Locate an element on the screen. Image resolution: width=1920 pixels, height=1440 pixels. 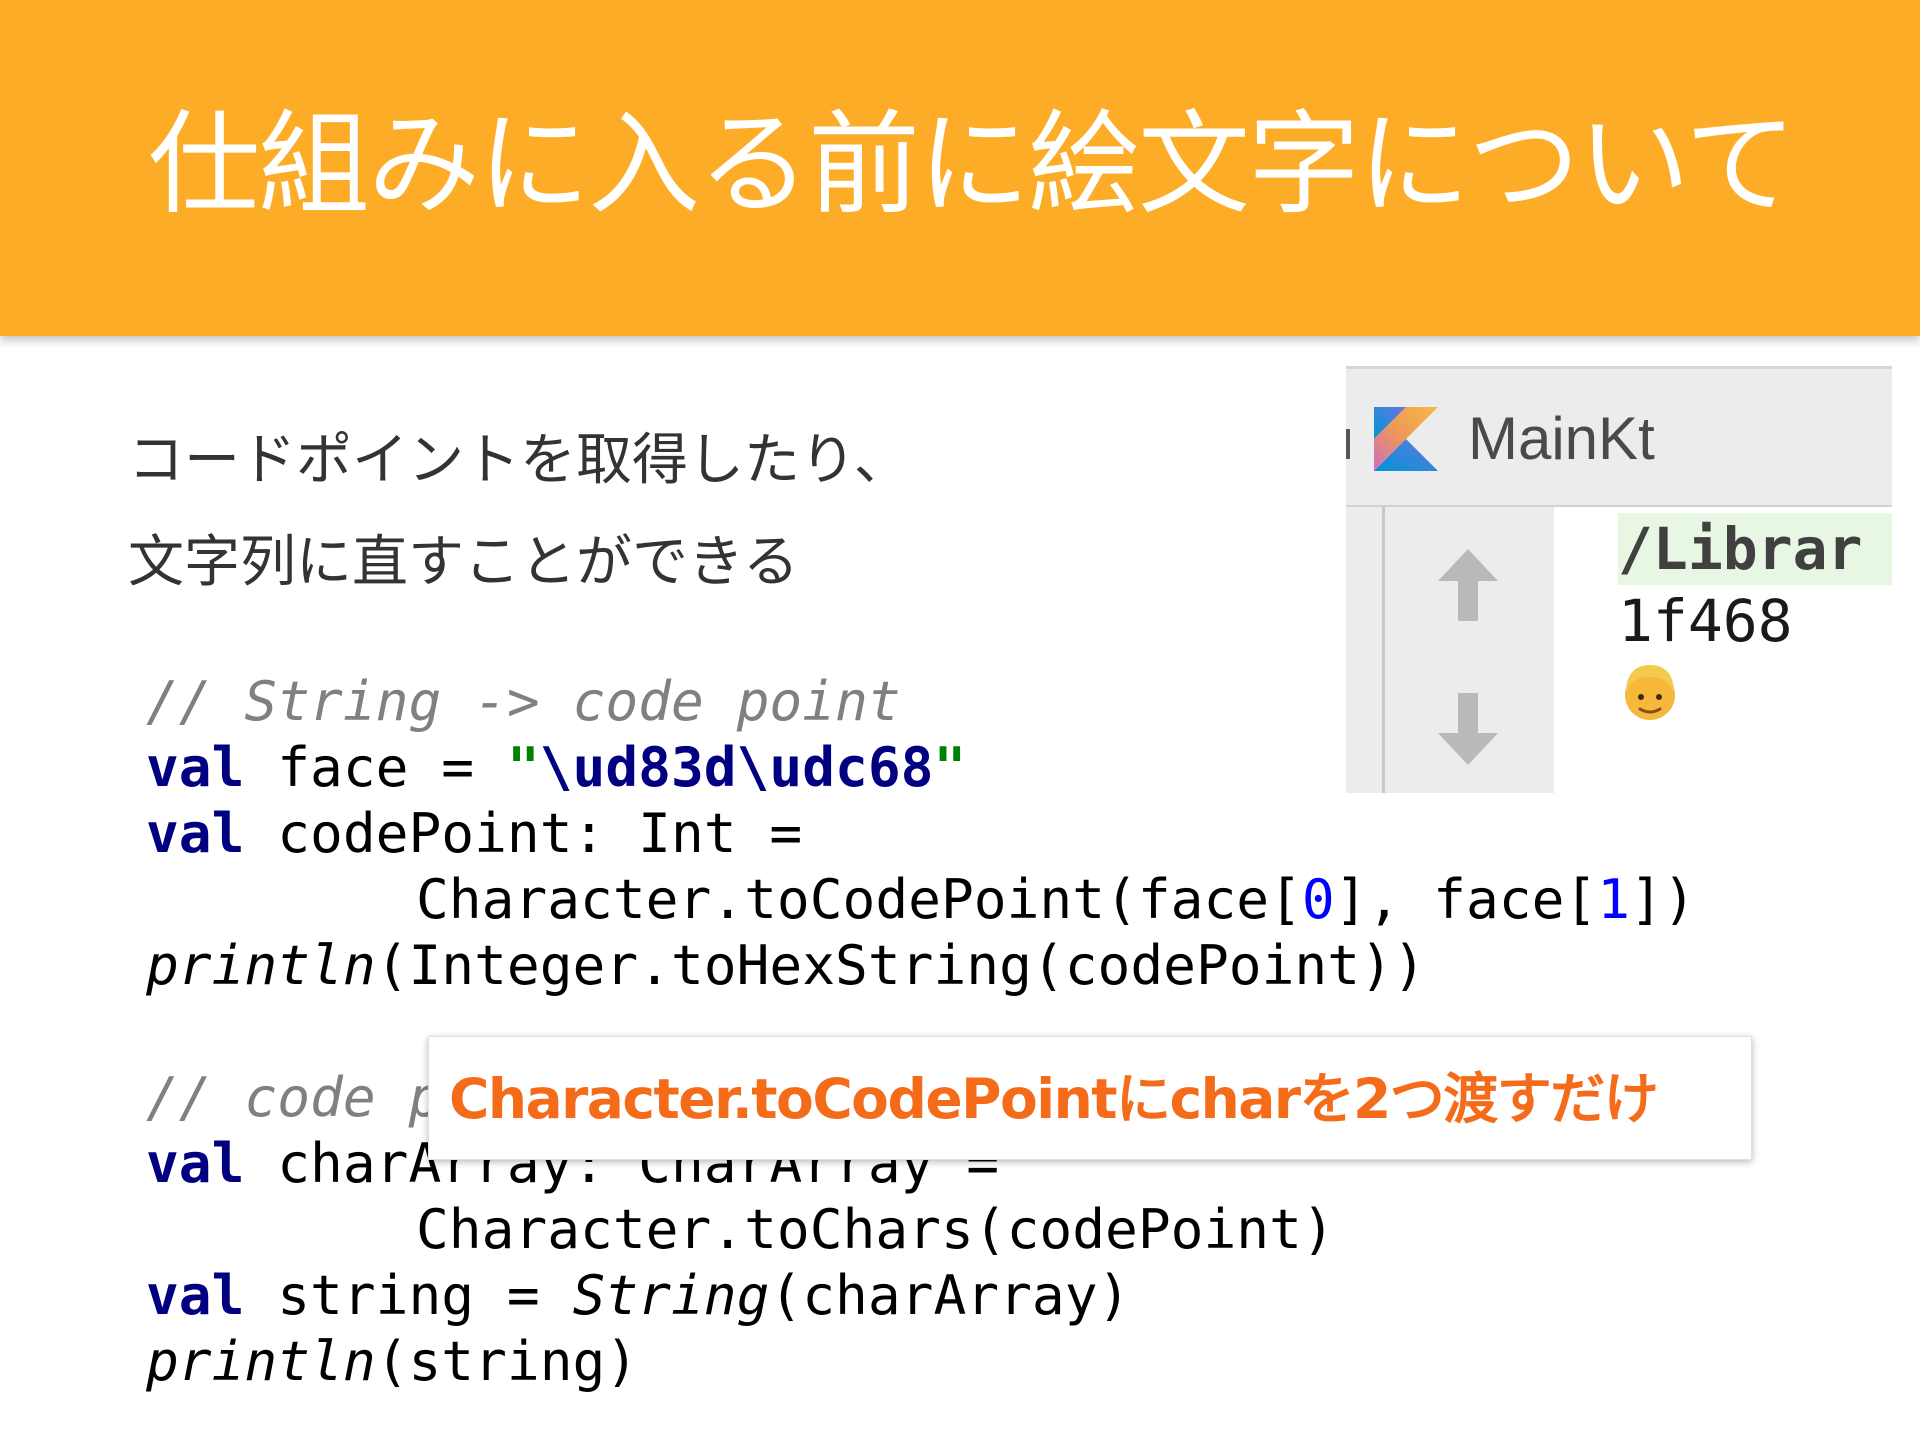
code-escape: \udc68 is located at coordinates (835, 767).